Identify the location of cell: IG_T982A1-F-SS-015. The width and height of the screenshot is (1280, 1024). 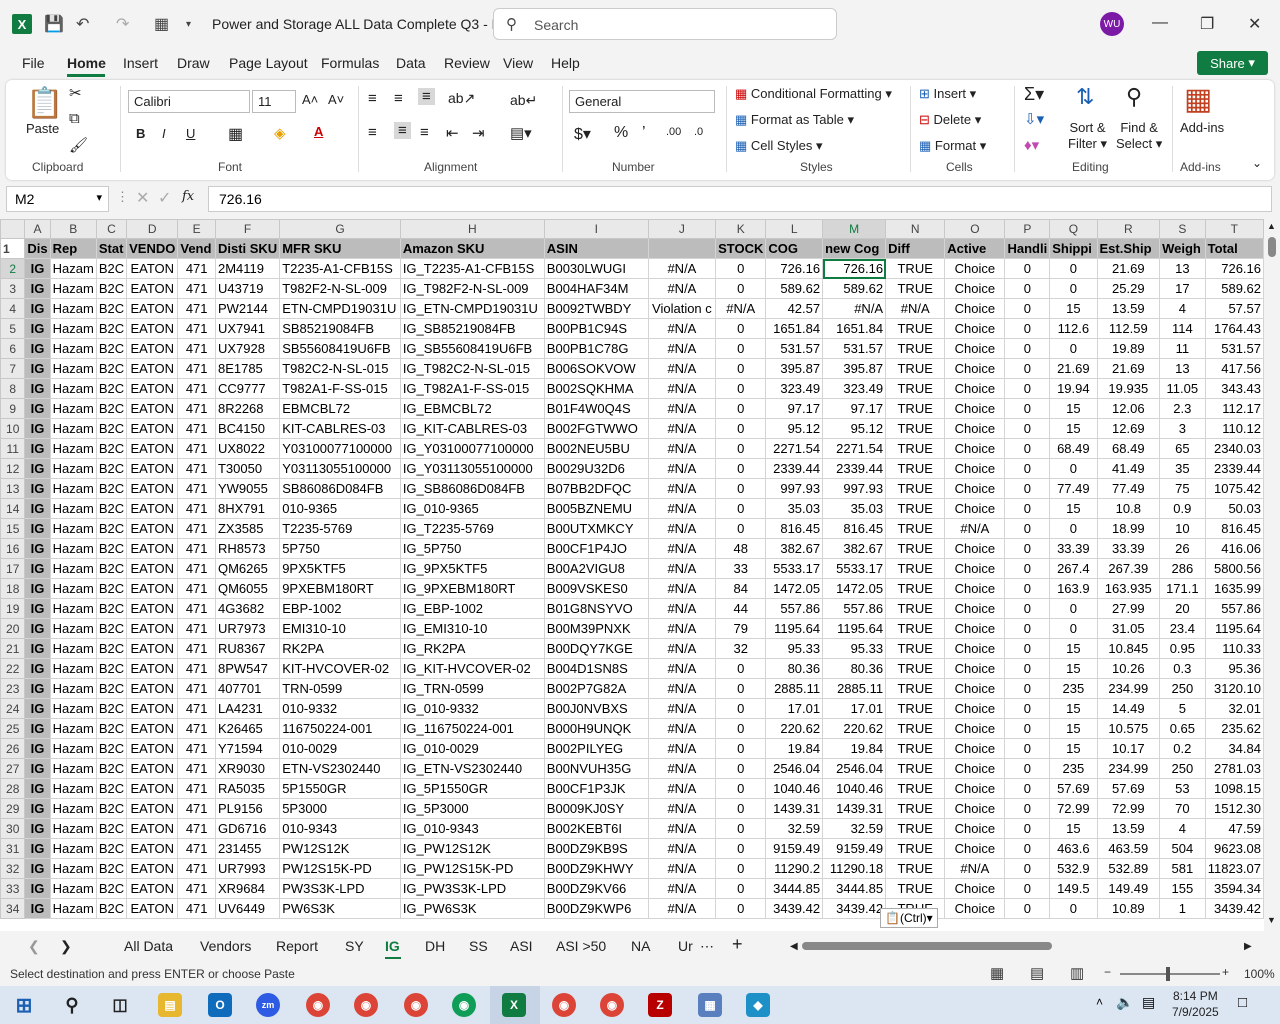
(472, 388).